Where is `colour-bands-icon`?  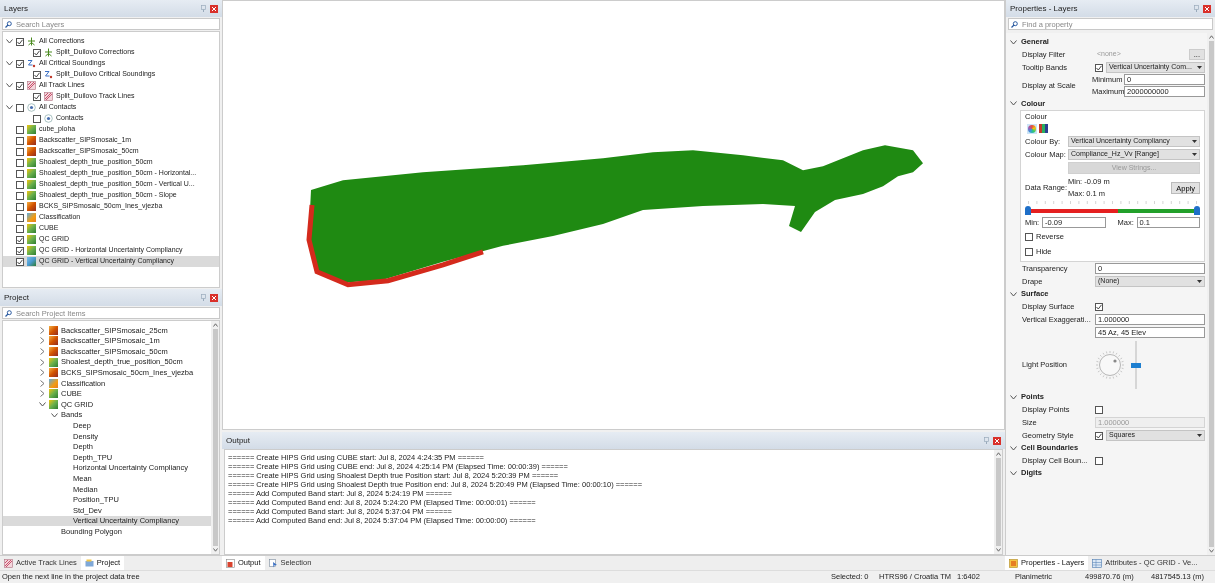 colour-bands-icon is located at coordinates (1043, 129).